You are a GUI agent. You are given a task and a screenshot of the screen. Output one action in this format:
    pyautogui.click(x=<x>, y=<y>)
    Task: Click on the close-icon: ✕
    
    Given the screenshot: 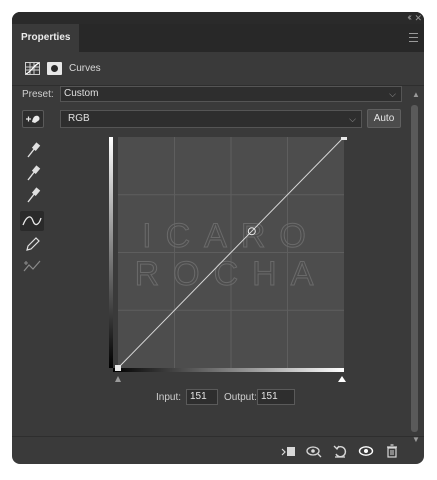 What is the action you would take?
    pyautogui.click(x=418, y=18)
    